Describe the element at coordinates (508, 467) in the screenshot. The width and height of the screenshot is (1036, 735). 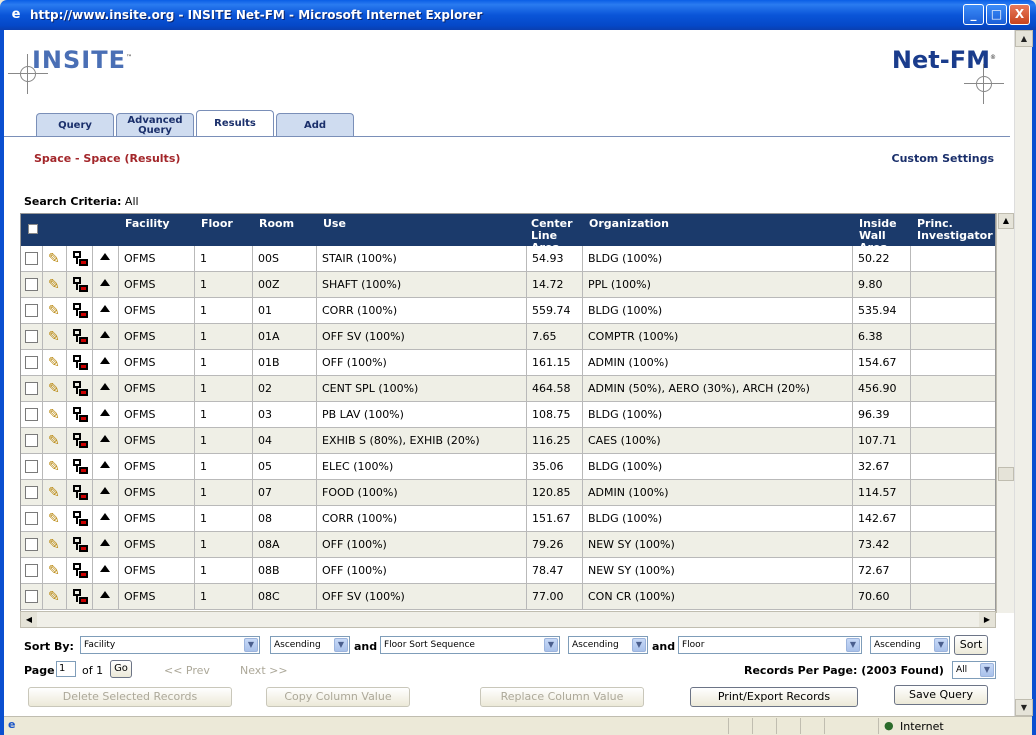
I see `table-row: ✎ OFMS 1 05 ELEC (100%) 35.06 BLDG (100%) 32.67` at that location.